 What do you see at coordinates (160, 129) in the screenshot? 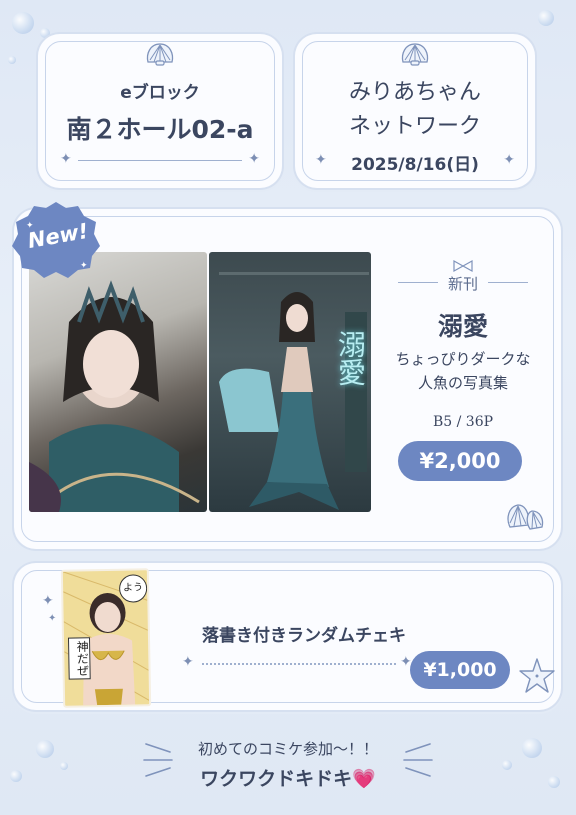
I see `hall-label: 南２ホール02-a` at bounding box center [160, 129].